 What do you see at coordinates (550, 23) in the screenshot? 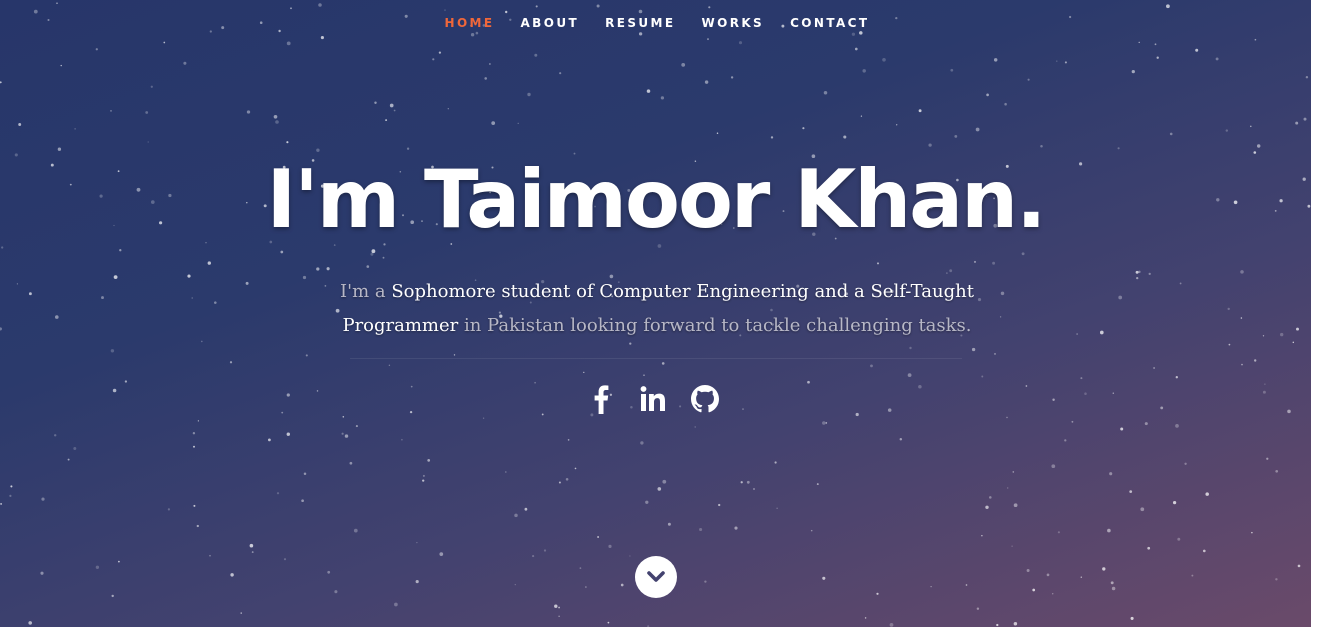
I see `nav-about-link: ABOUT` at bounding box center [550, 23].